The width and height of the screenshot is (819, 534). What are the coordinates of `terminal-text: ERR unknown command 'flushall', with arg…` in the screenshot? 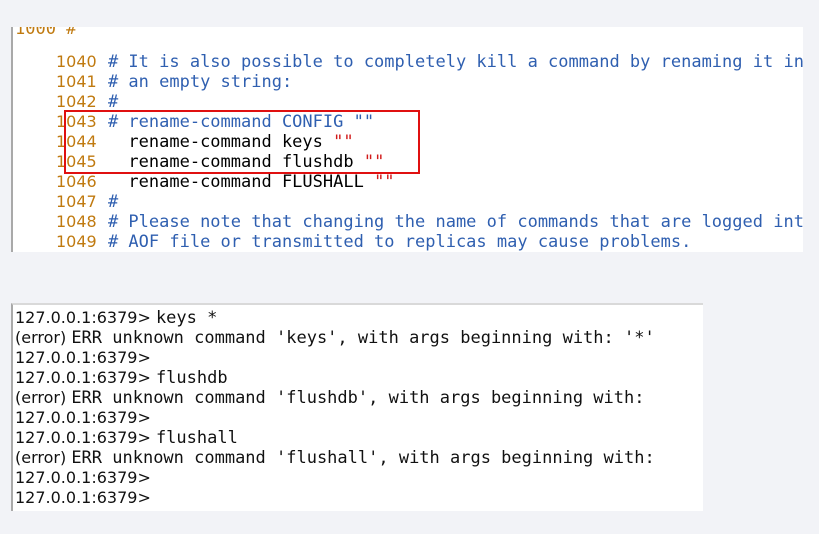 It's located at (363, 458).